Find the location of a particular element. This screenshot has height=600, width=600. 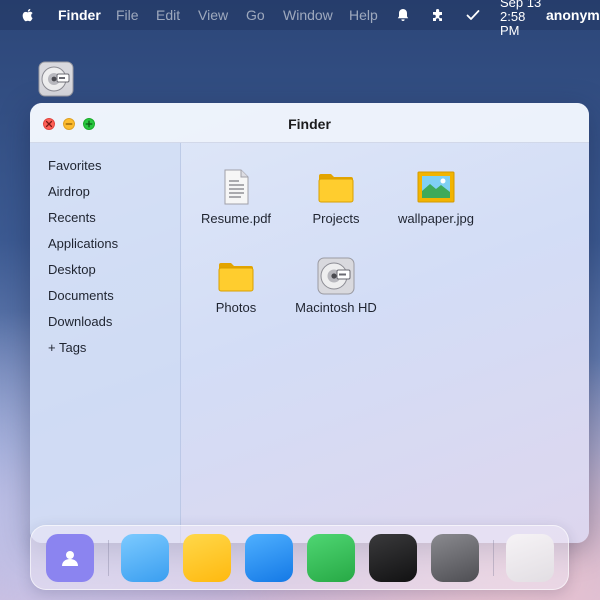

file-item-photos: Photos is located at coordinates (236, 285).